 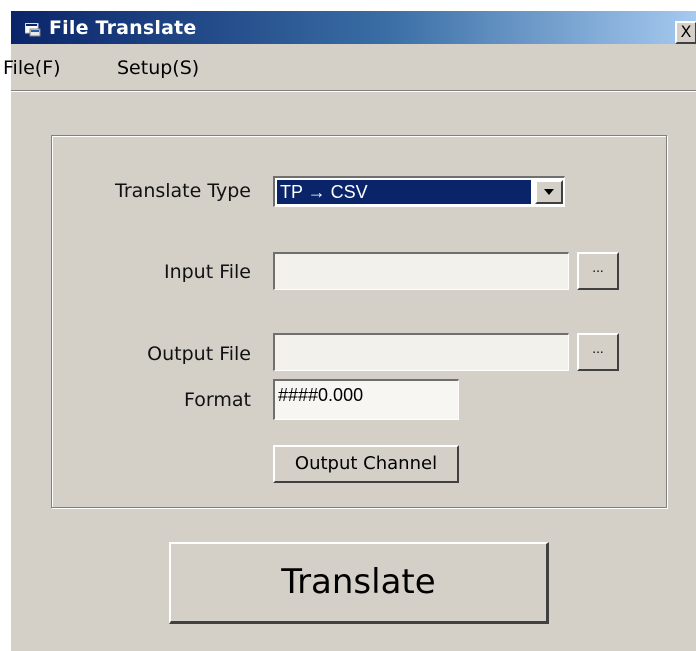 I want to click on close-button: X, so click(x=685, y=32).